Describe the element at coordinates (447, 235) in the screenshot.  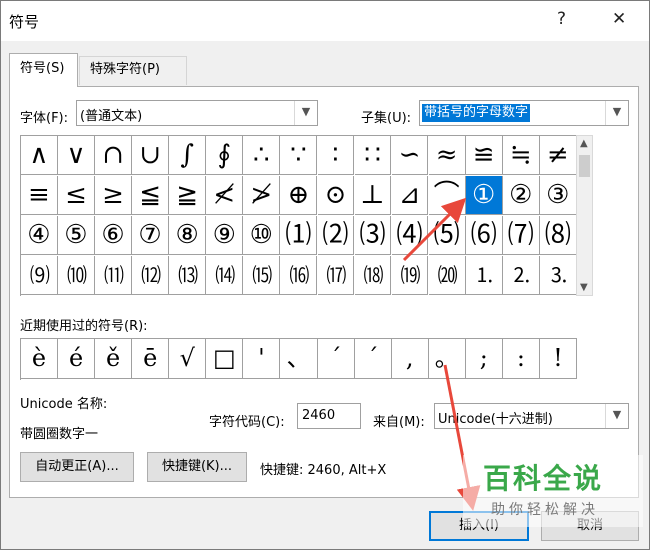
I see `symbol-cell: ⑸` at that location.